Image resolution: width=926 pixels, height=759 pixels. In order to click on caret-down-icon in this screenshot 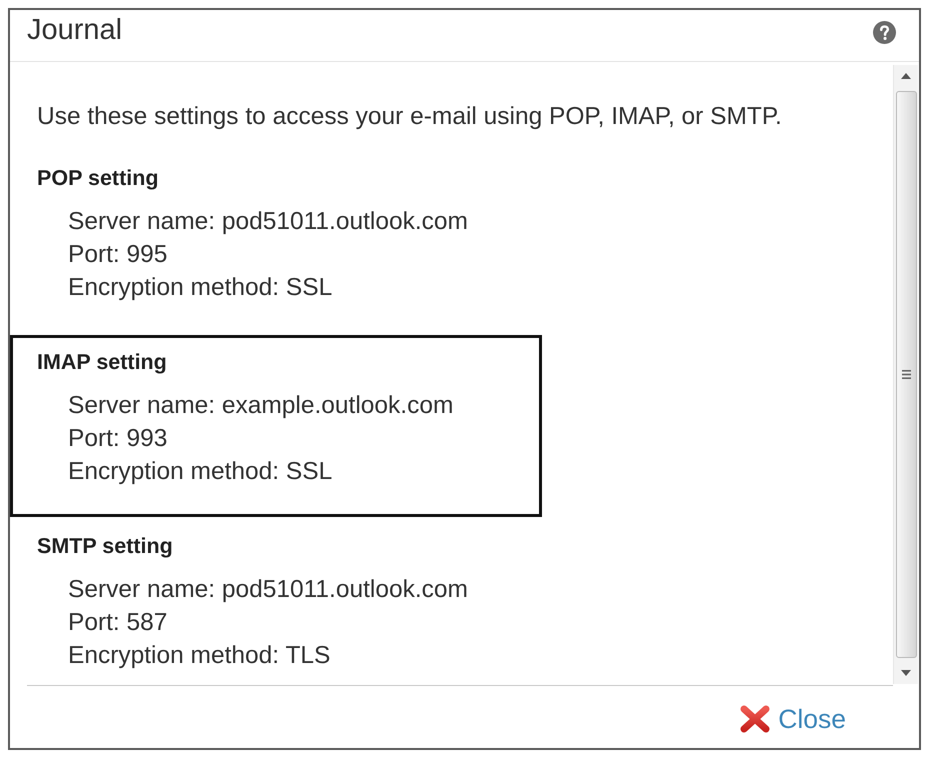, I will do `click(906, 673)`.